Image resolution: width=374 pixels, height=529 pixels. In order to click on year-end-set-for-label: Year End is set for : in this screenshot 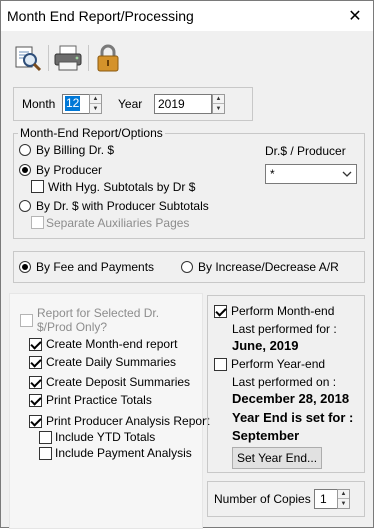, I will do `click(293, 417)`.